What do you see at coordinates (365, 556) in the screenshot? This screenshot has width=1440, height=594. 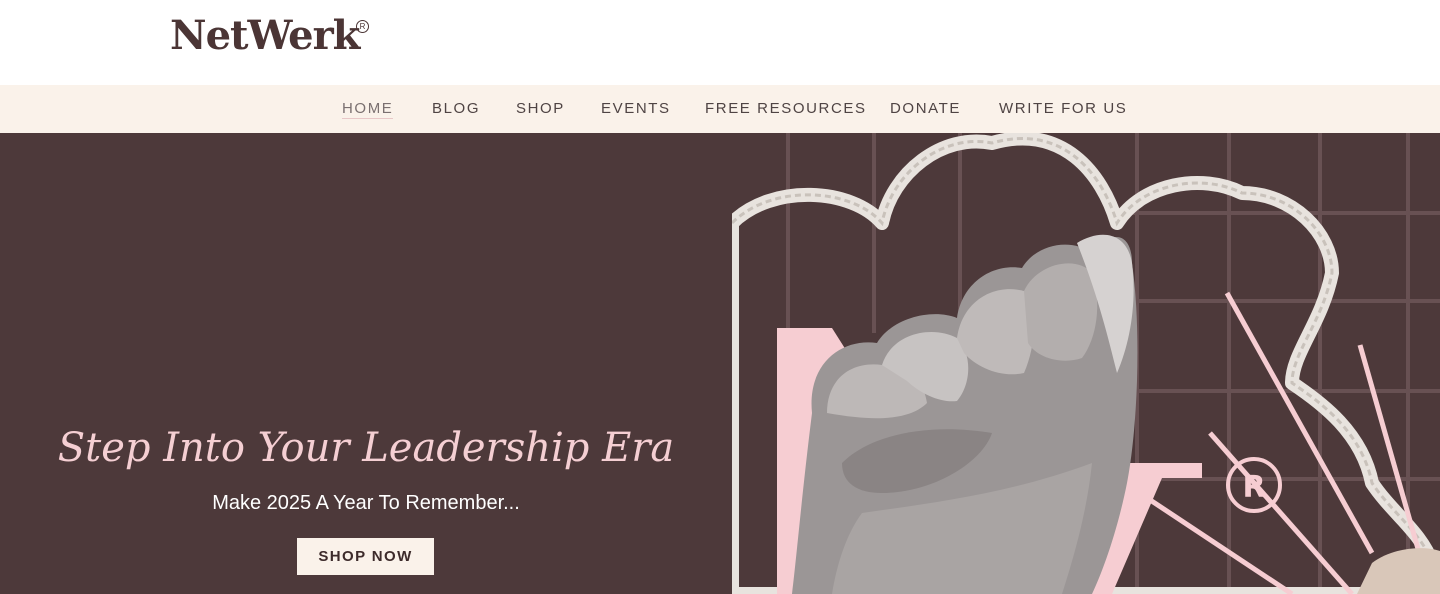 I see `shop-now-button: SHOP NOW` at bounding box center [365, 556].